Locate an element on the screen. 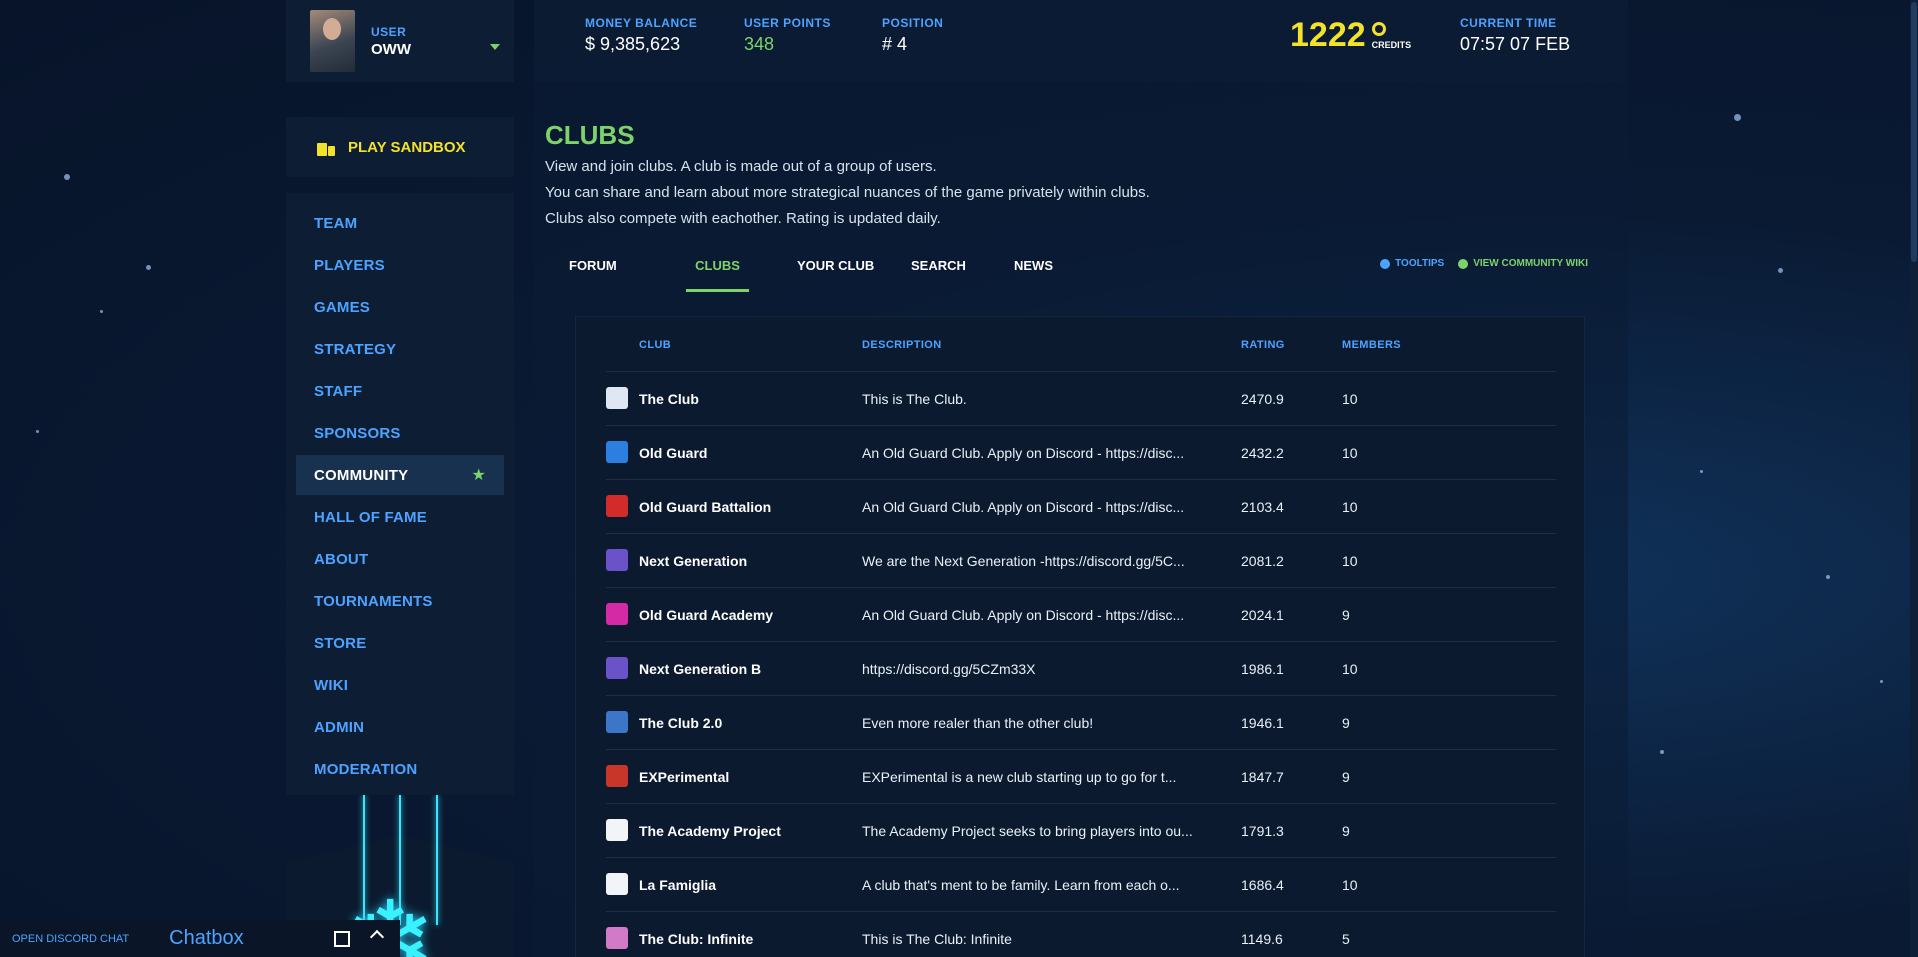 The image size is (1918, 957). sidebar-item-players: PLAYERS is located at coordinates (400, 265).